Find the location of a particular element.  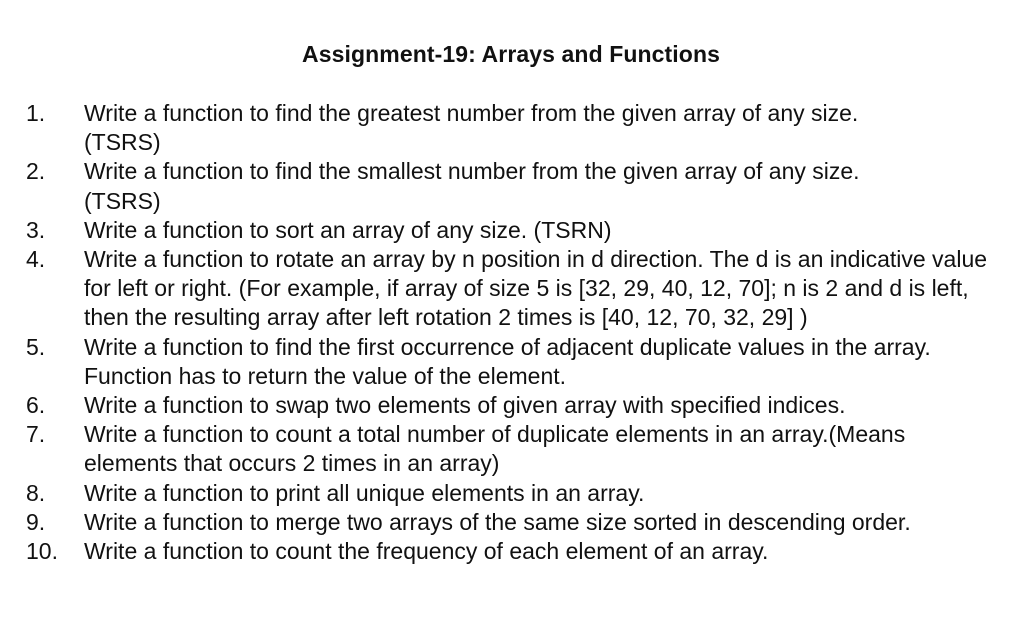

item-number: 5. is located at coordinates (36, 346).